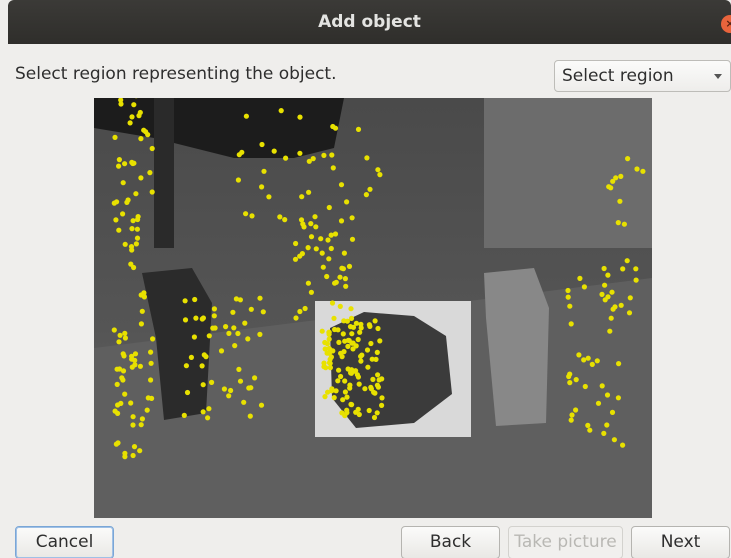 The height and width of the screenshot is (558, 731). Describe the element at coordinates (680, 542) in the screenshot. I see `next-button: Next` at that location.